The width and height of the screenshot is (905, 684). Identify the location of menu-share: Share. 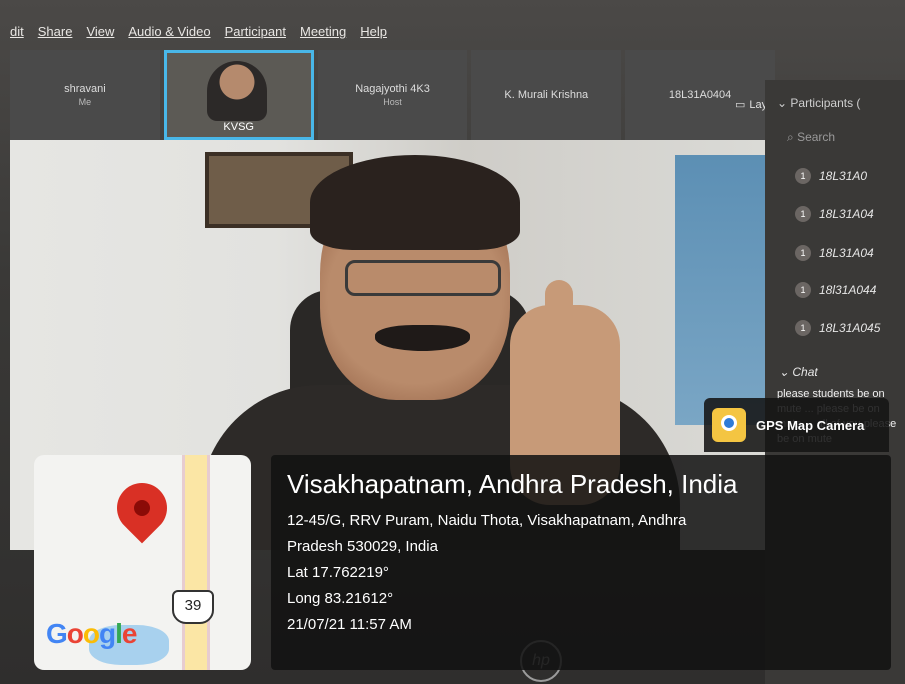
(55, 31).